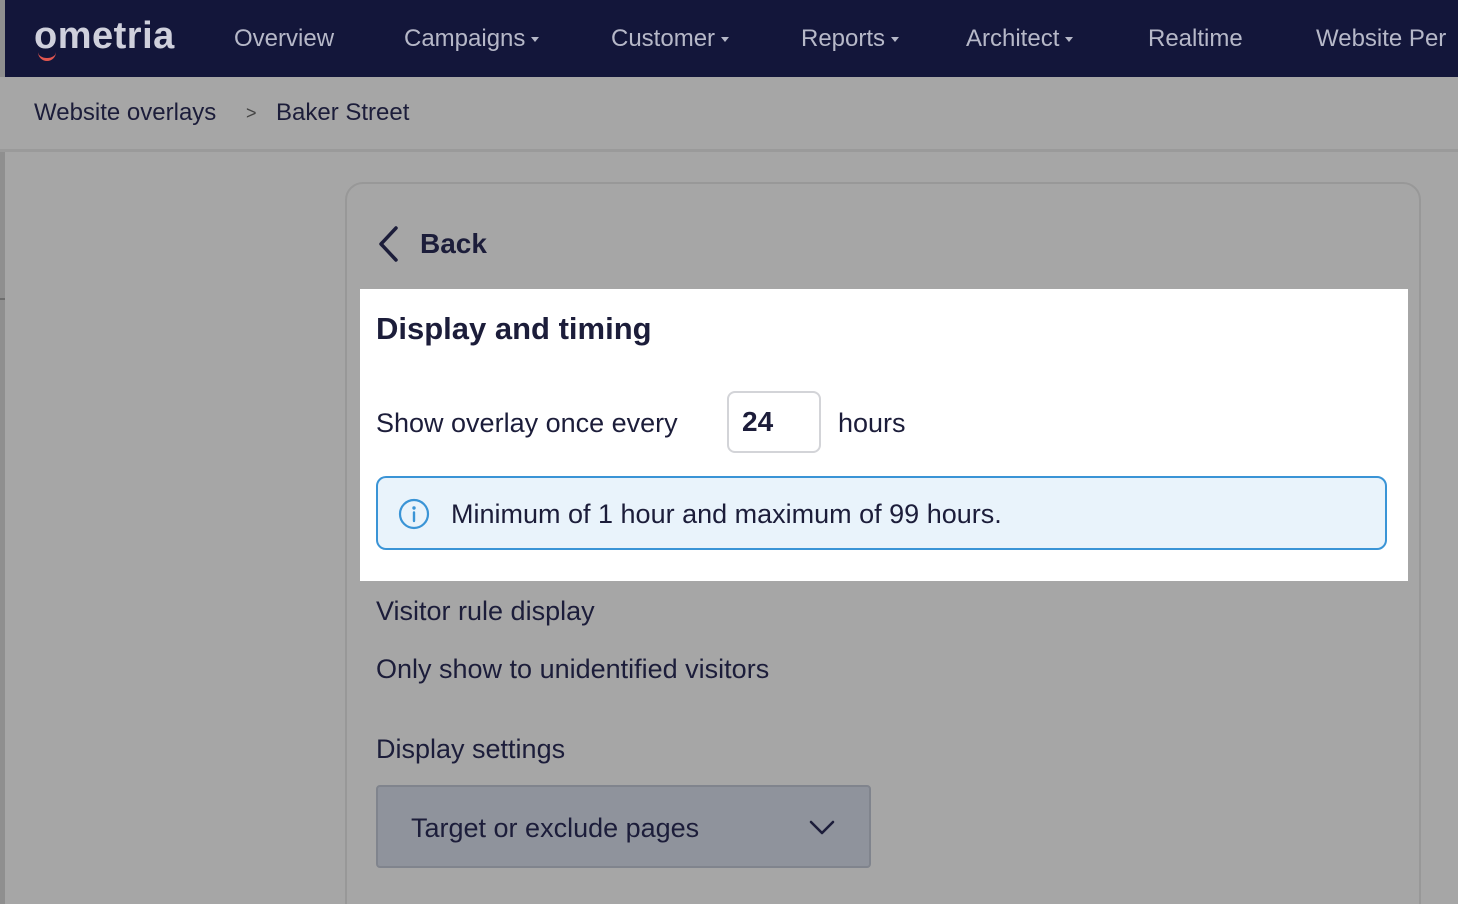  Describe the element at coordinates (1013, 38) in the screenshot. I see `nav-item-label: Architect` at that location.